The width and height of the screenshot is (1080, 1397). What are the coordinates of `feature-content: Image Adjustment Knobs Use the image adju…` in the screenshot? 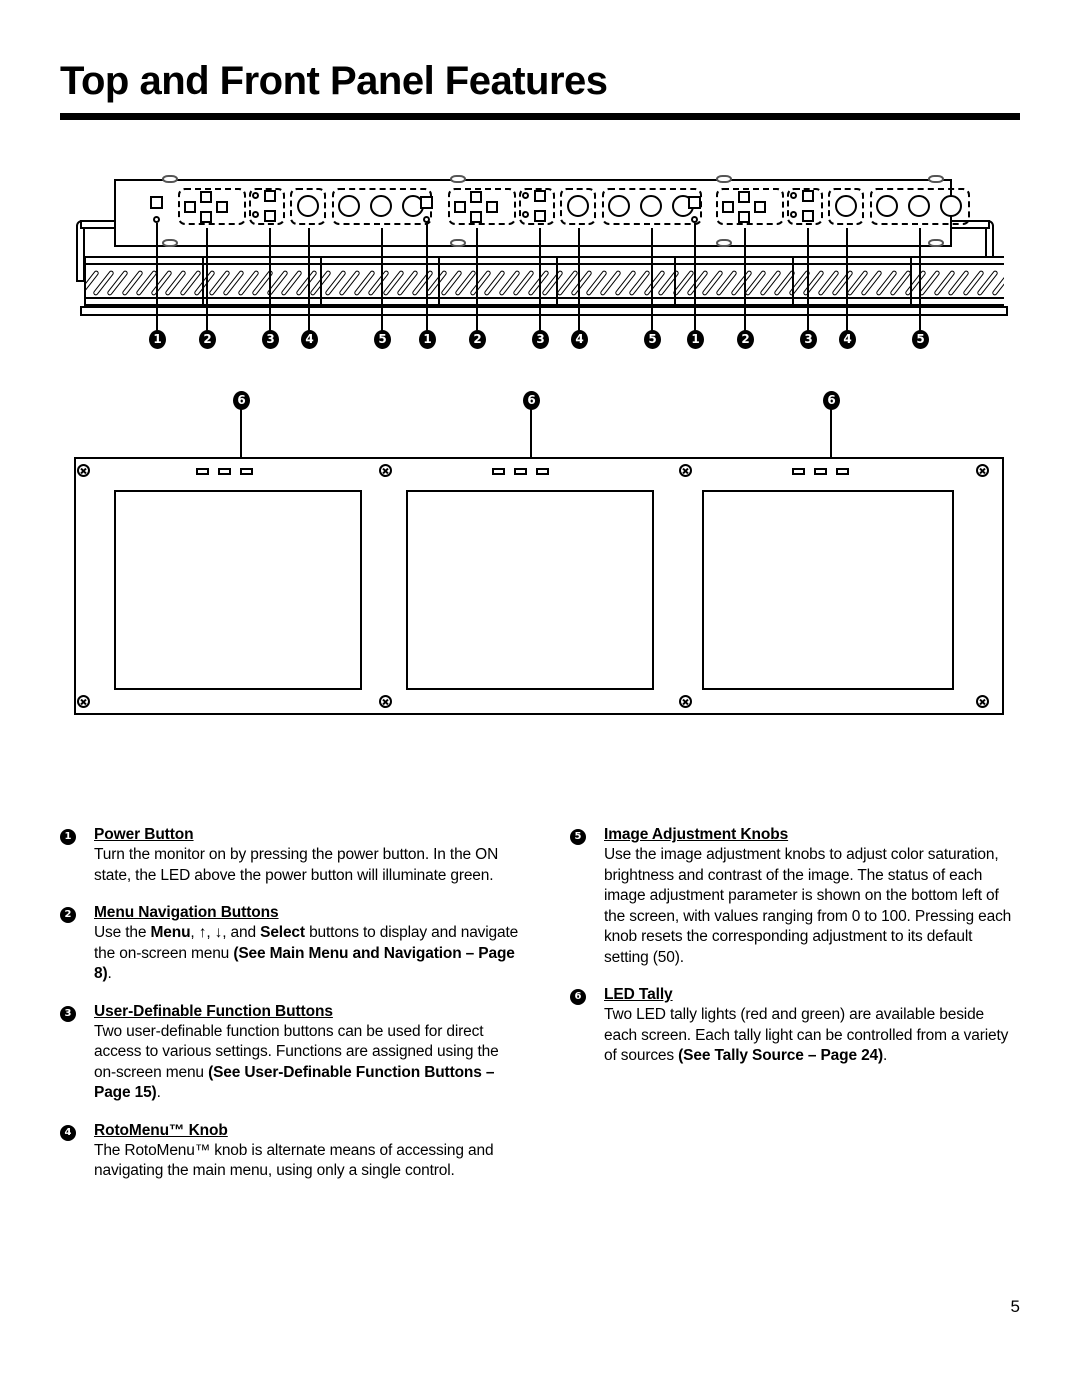 It's located at (812, 897).